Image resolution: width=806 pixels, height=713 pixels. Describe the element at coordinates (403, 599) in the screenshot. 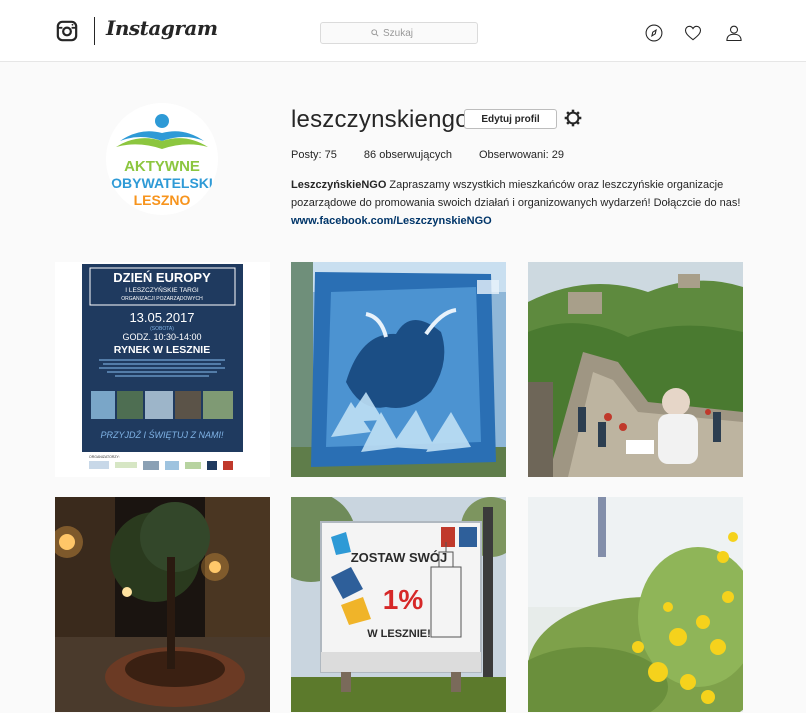

I see `billboard-percent: 1%` at that location.